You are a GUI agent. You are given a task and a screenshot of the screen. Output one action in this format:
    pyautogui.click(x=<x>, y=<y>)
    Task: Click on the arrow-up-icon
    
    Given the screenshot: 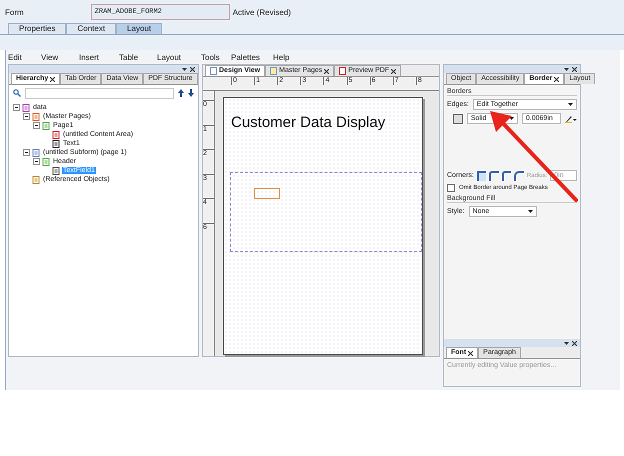 What is the action you would take?
    pyautogui.click(x=181, y=93)
    